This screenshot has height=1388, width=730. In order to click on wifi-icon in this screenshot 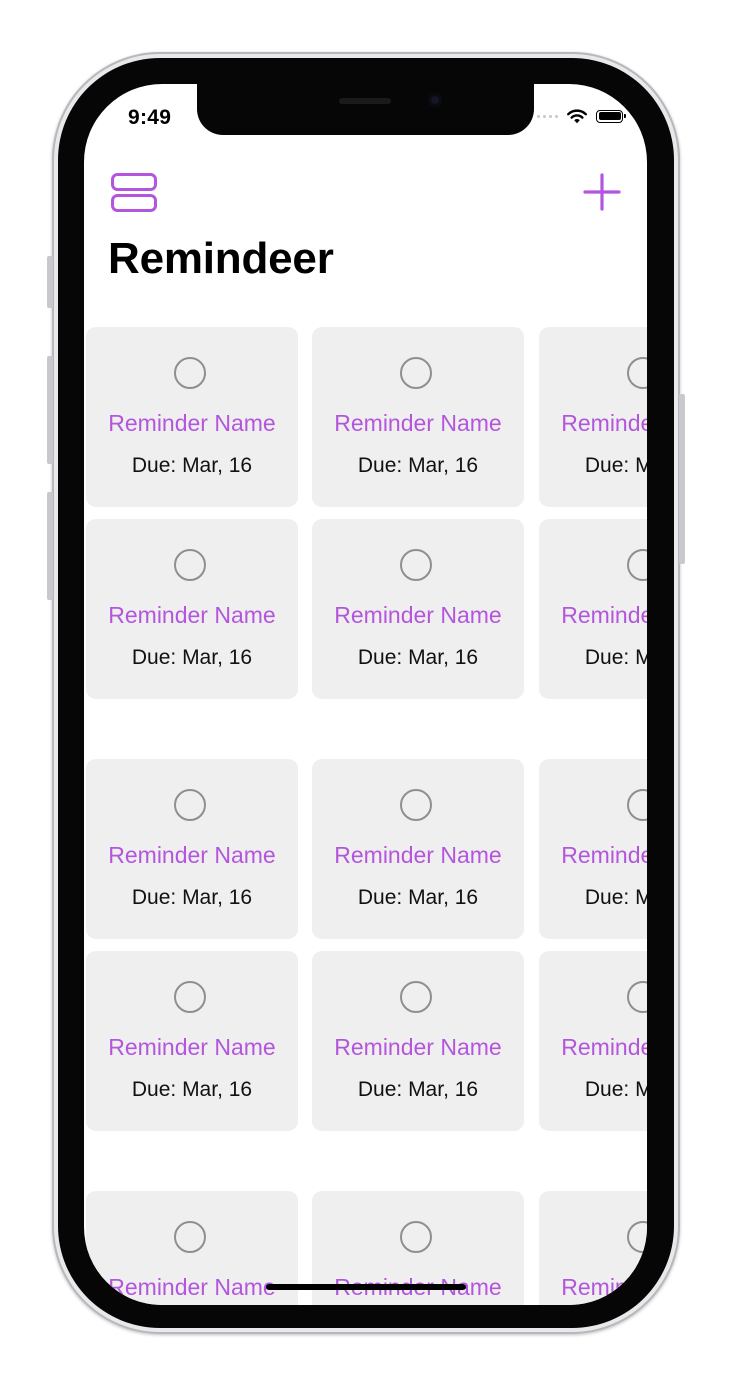, I will do `click(577, 116)`.